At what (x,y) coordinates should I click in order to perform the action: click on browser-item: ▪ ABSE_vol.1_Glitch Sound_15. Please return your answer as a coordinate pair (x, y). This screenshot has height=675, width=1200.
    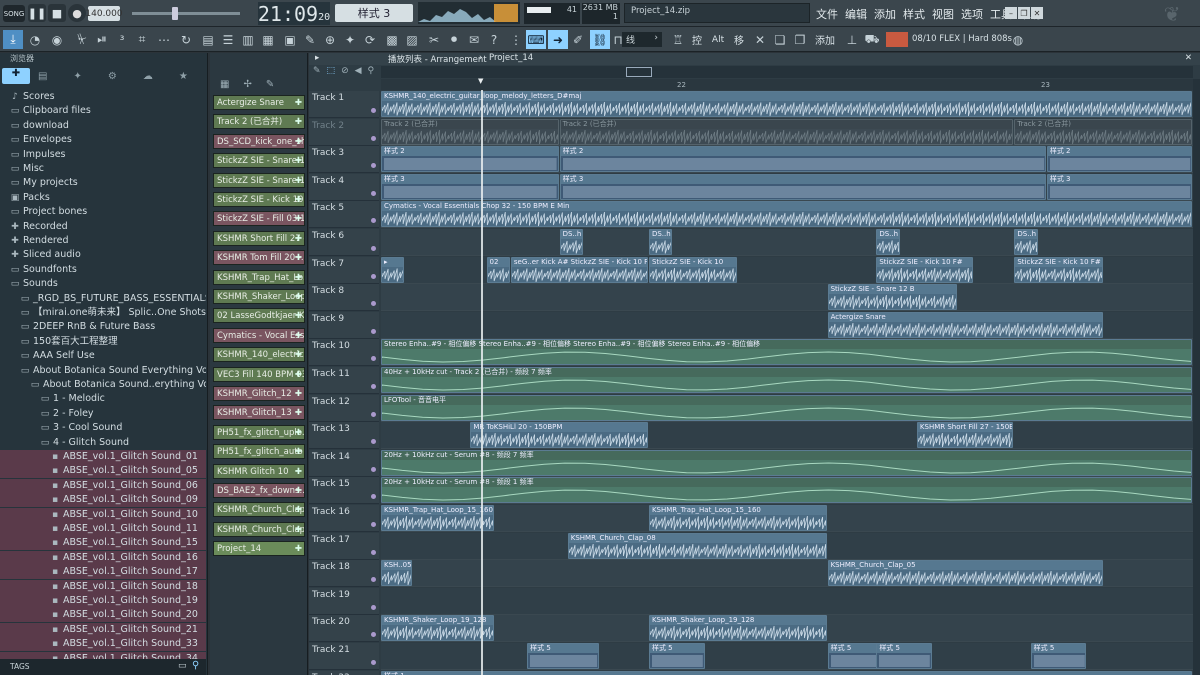
    Looking at the image, I should click on (103, 543).